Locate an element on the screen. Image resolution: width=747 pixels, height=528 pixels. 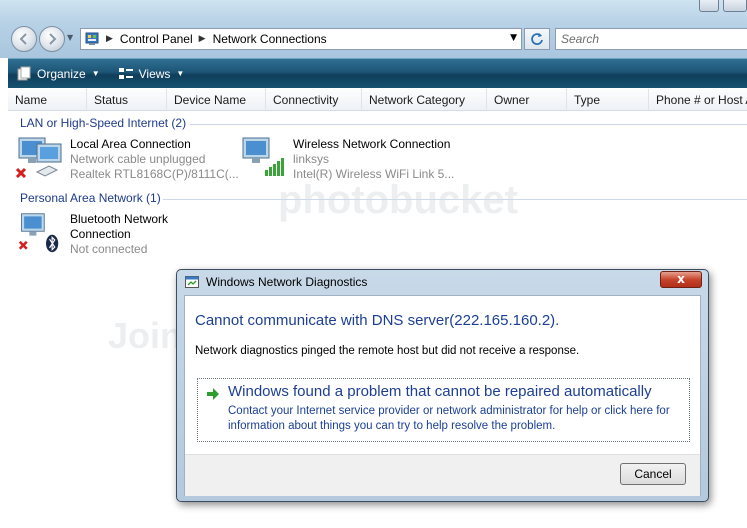
column-header-network-category: Network Category is located at coordinates (424, 100).